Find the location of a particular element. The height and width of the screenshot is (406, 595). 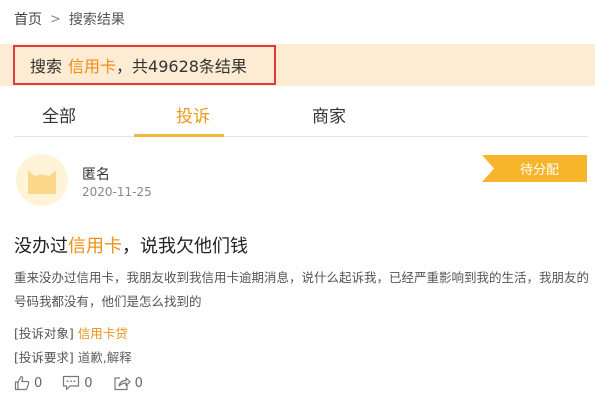

comment-button: 0 is located at coordinates (77, 383).